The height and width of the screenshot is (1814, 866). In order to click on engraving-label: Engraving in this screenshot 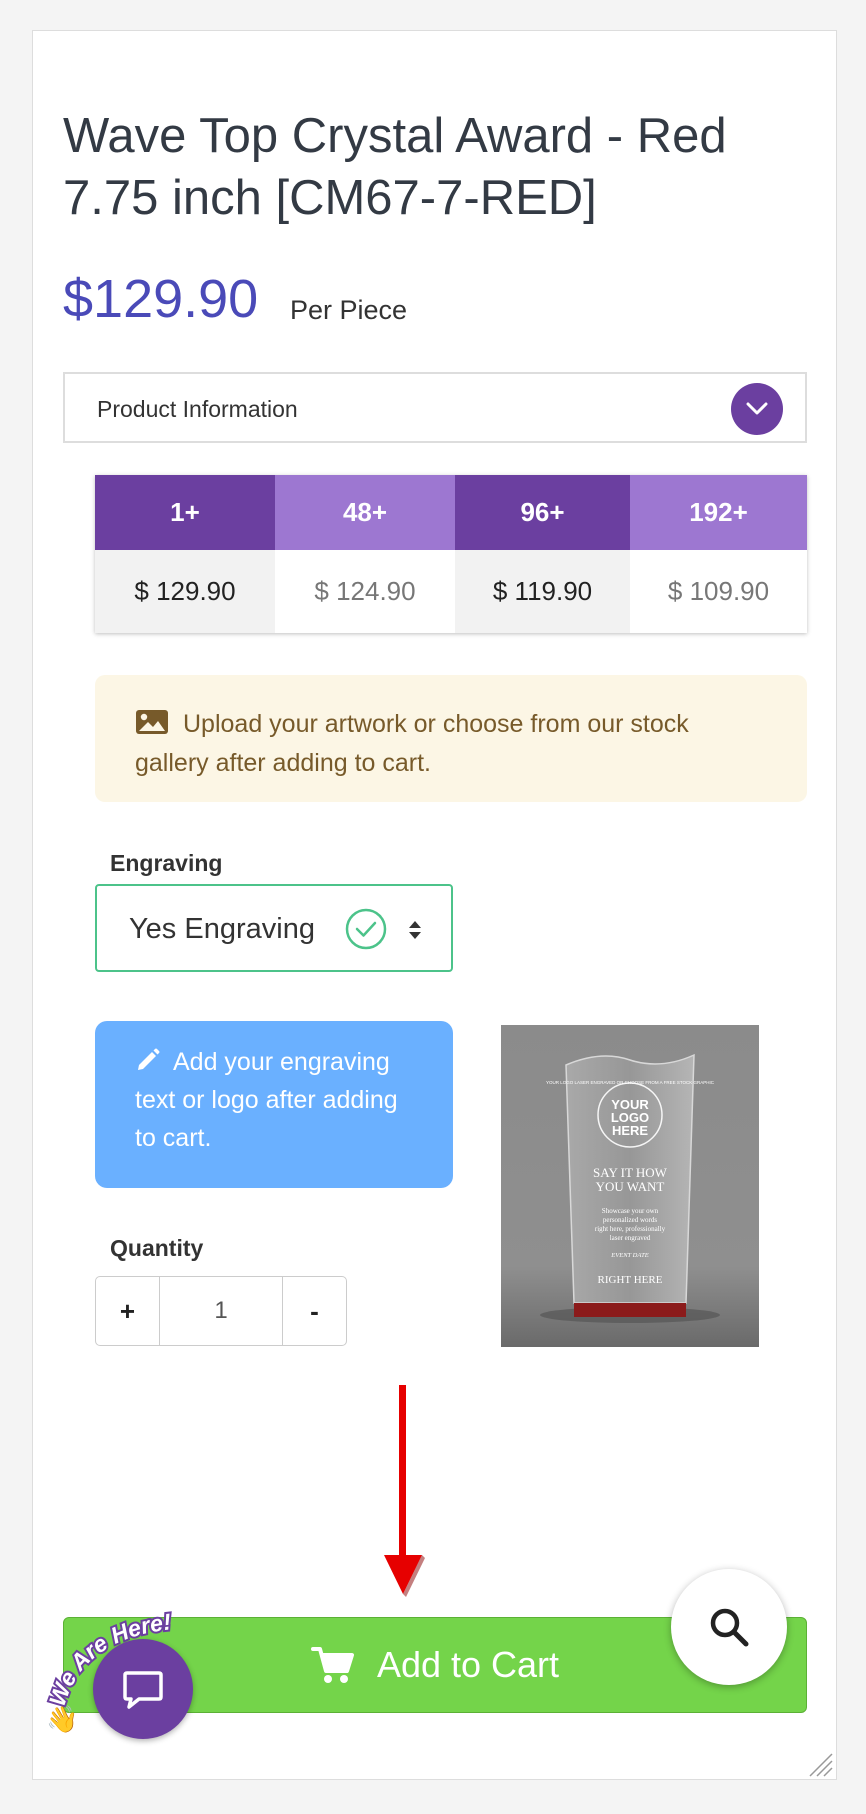, I will do `click(166, 863)`.